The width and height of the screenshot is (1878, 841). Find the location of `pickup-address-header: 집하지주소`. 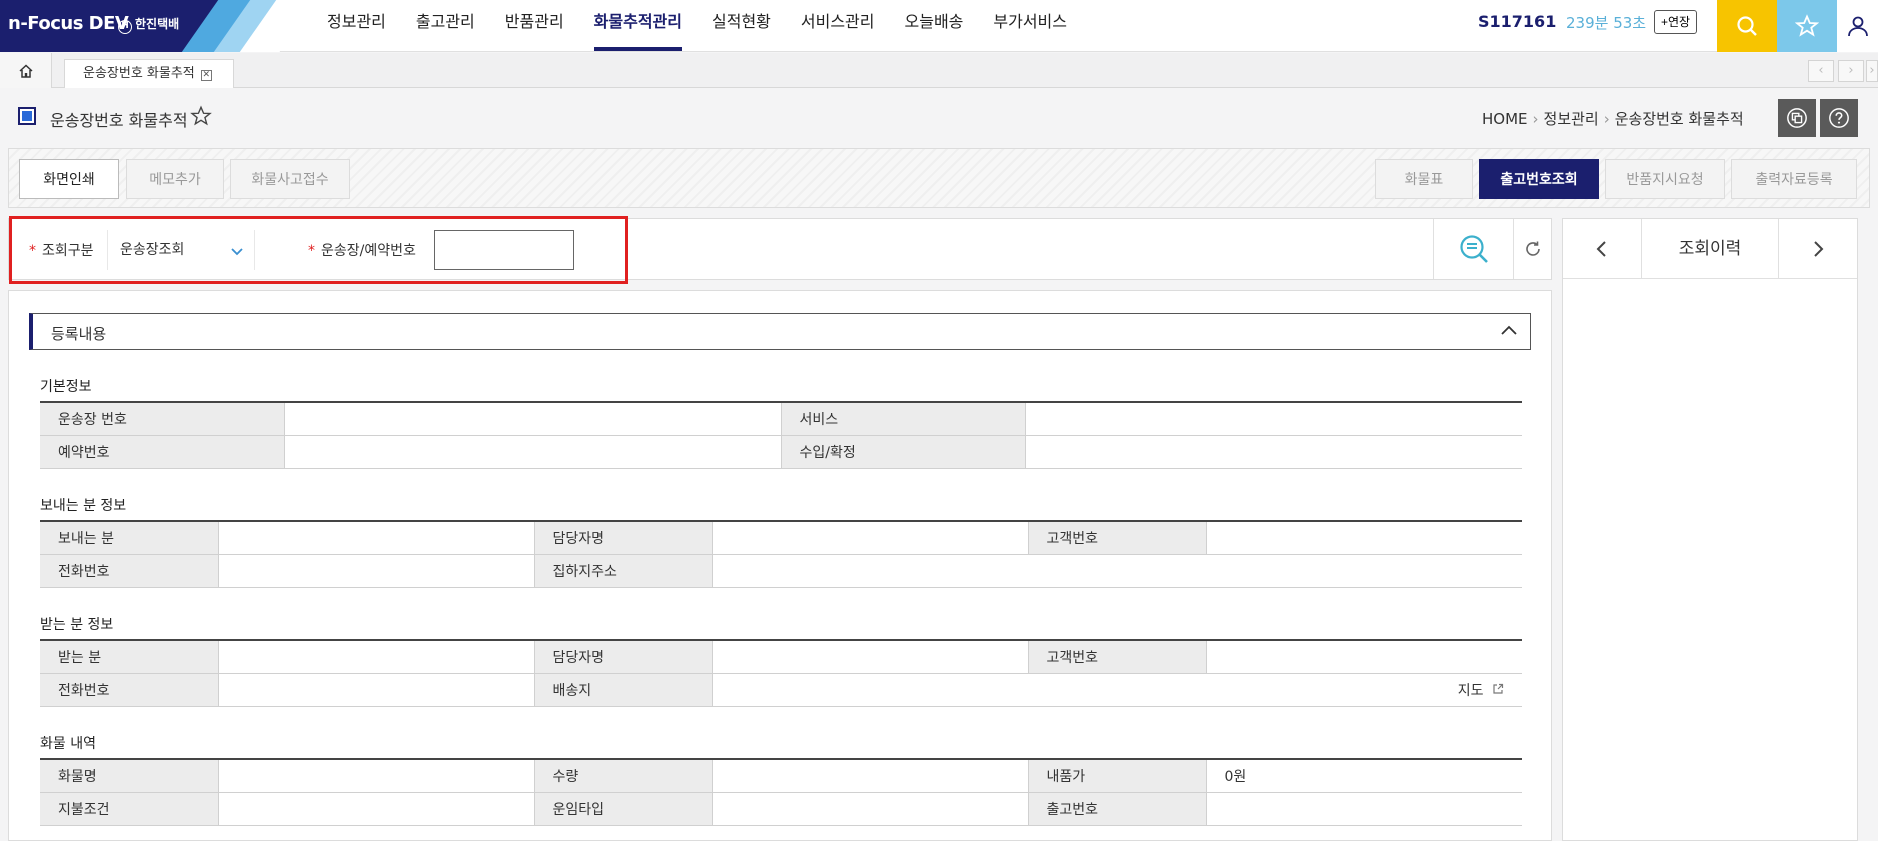

pickup-address-header: 집하지주소 is located at coordinates (623, 571).